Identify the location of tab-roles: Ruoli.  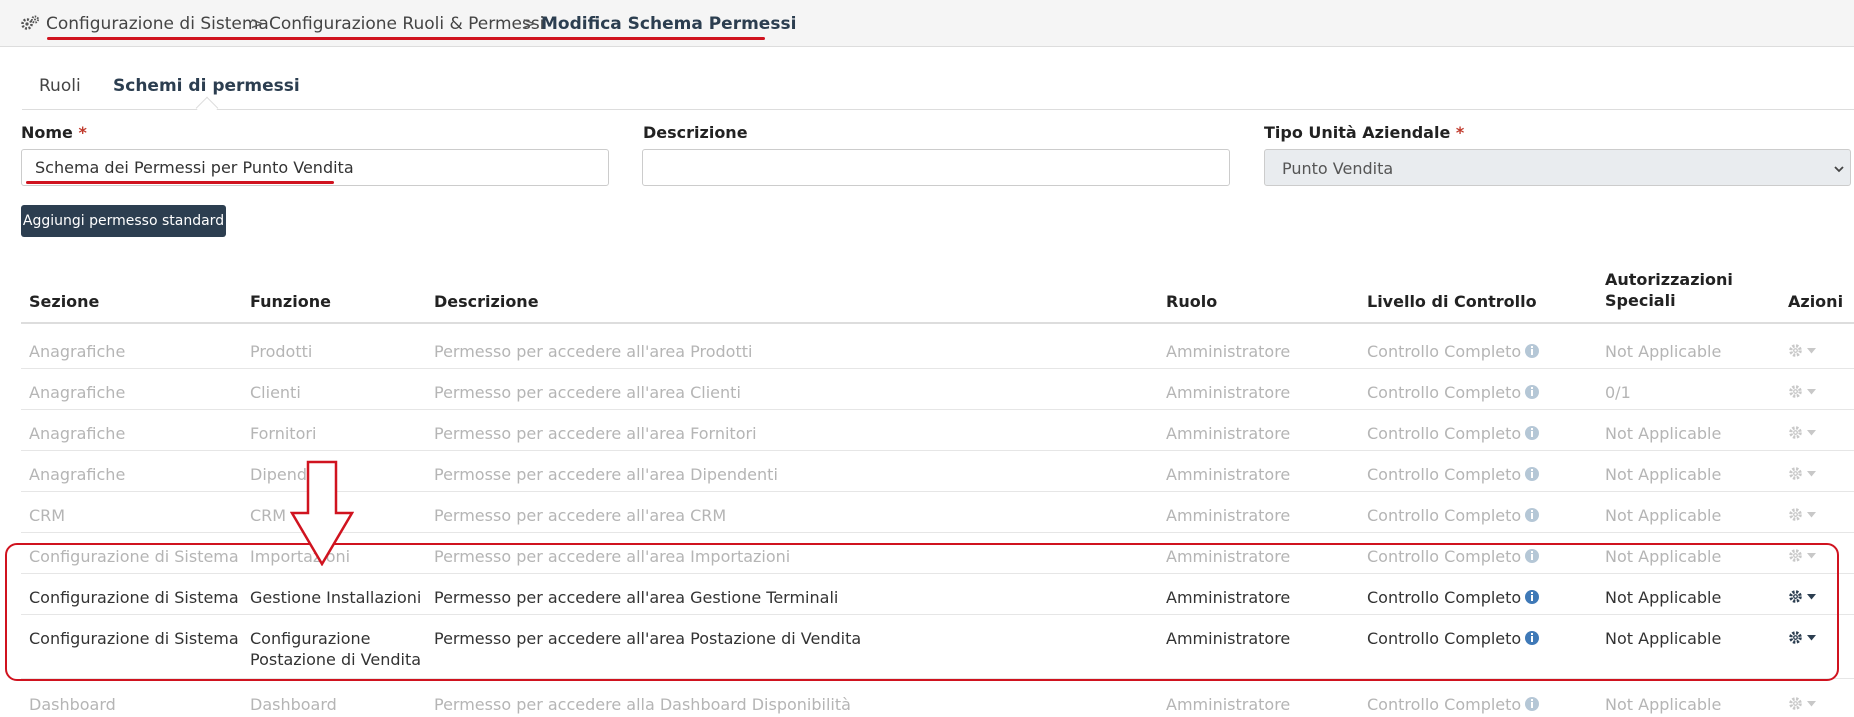
(60, 86).